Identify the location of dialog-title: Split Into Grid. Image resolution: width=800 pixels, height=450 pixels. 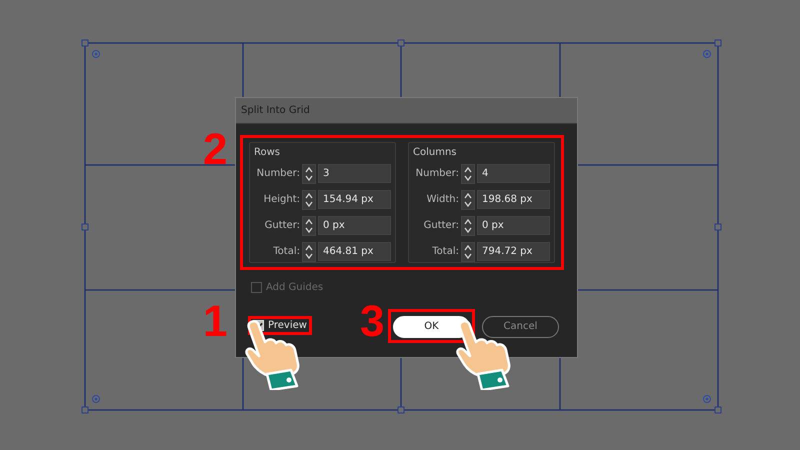
(275, 110).